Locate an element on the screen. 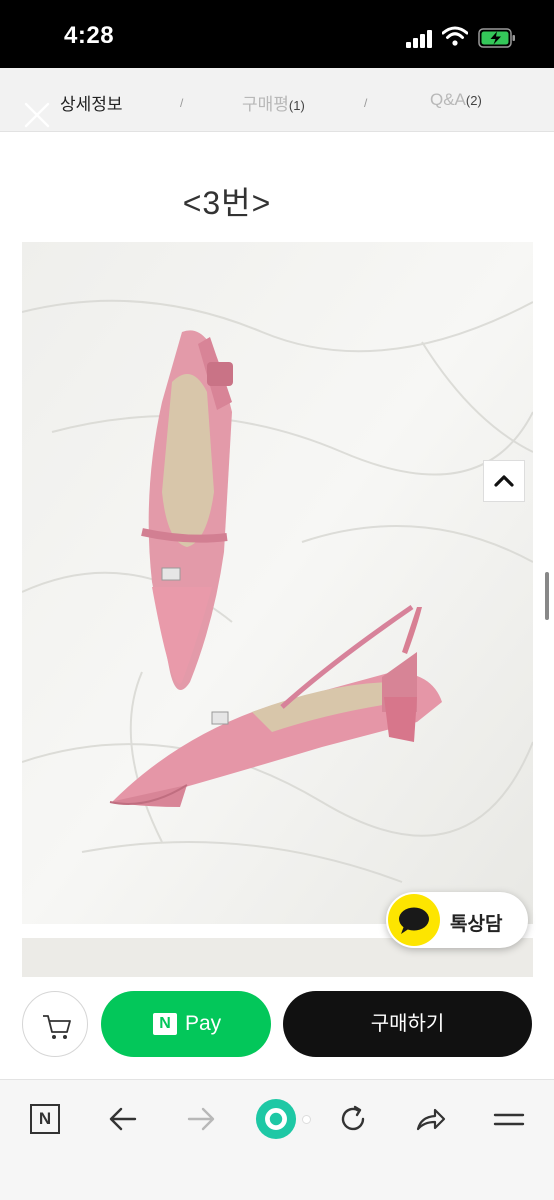 This screenshot has width=554, height=1200. scrollbar is located at coordinates (547, 596).